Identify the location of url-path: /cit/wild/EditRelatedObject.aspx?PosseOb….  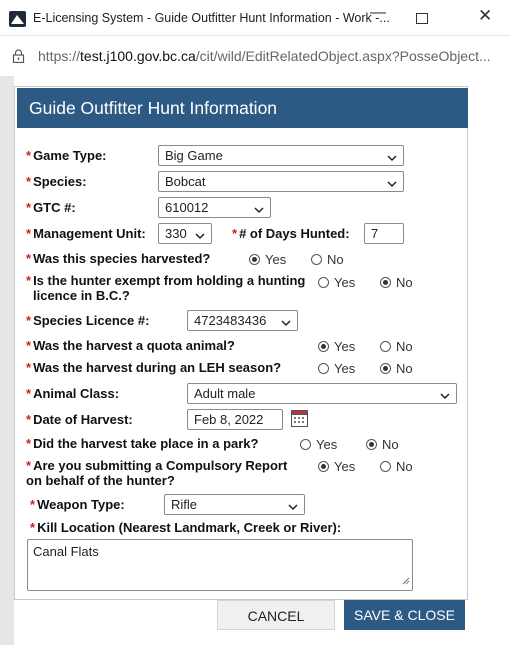
(343, 56).